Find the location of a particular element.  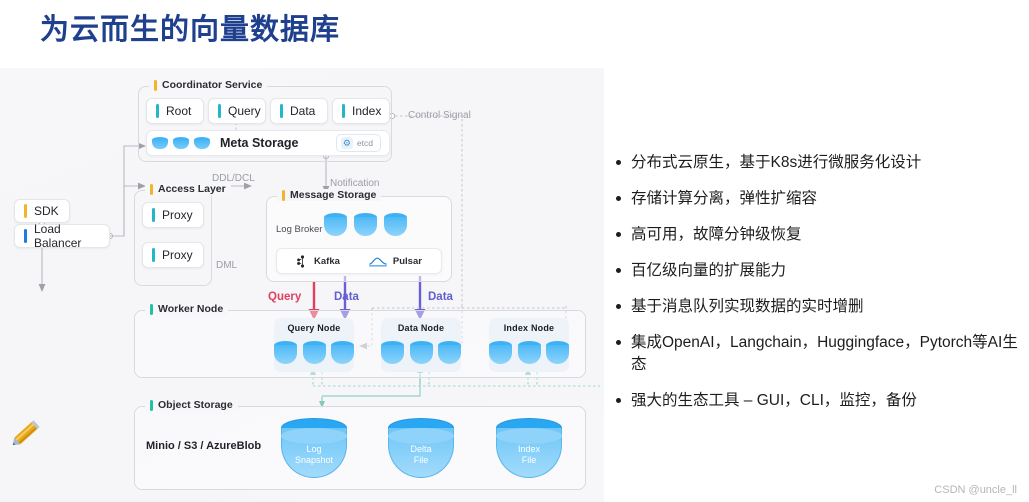

load-balancer-label: Load Balancer is located at coordinates (58, 236).